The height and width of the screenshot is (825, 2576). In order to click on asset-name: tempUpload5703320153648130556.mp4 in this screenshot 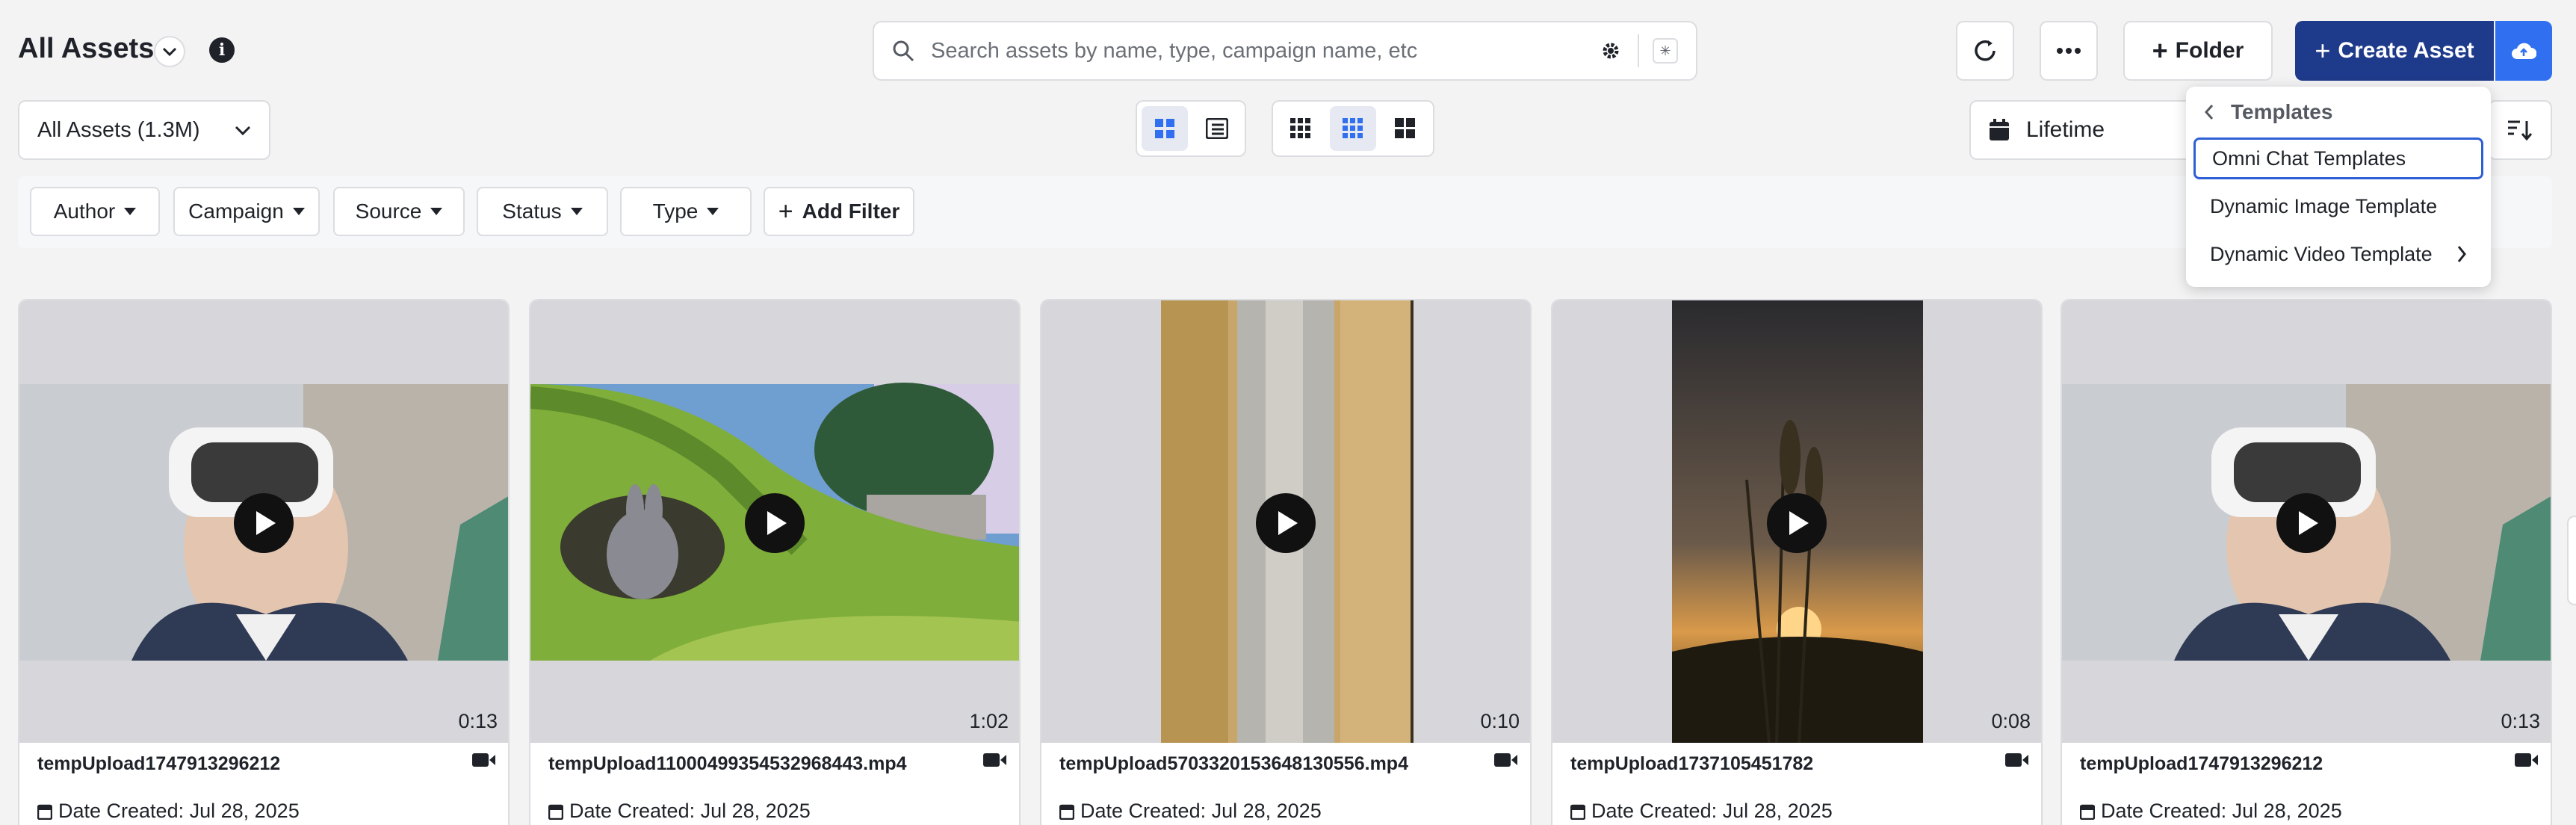, I will do `click(1233, 763)`.